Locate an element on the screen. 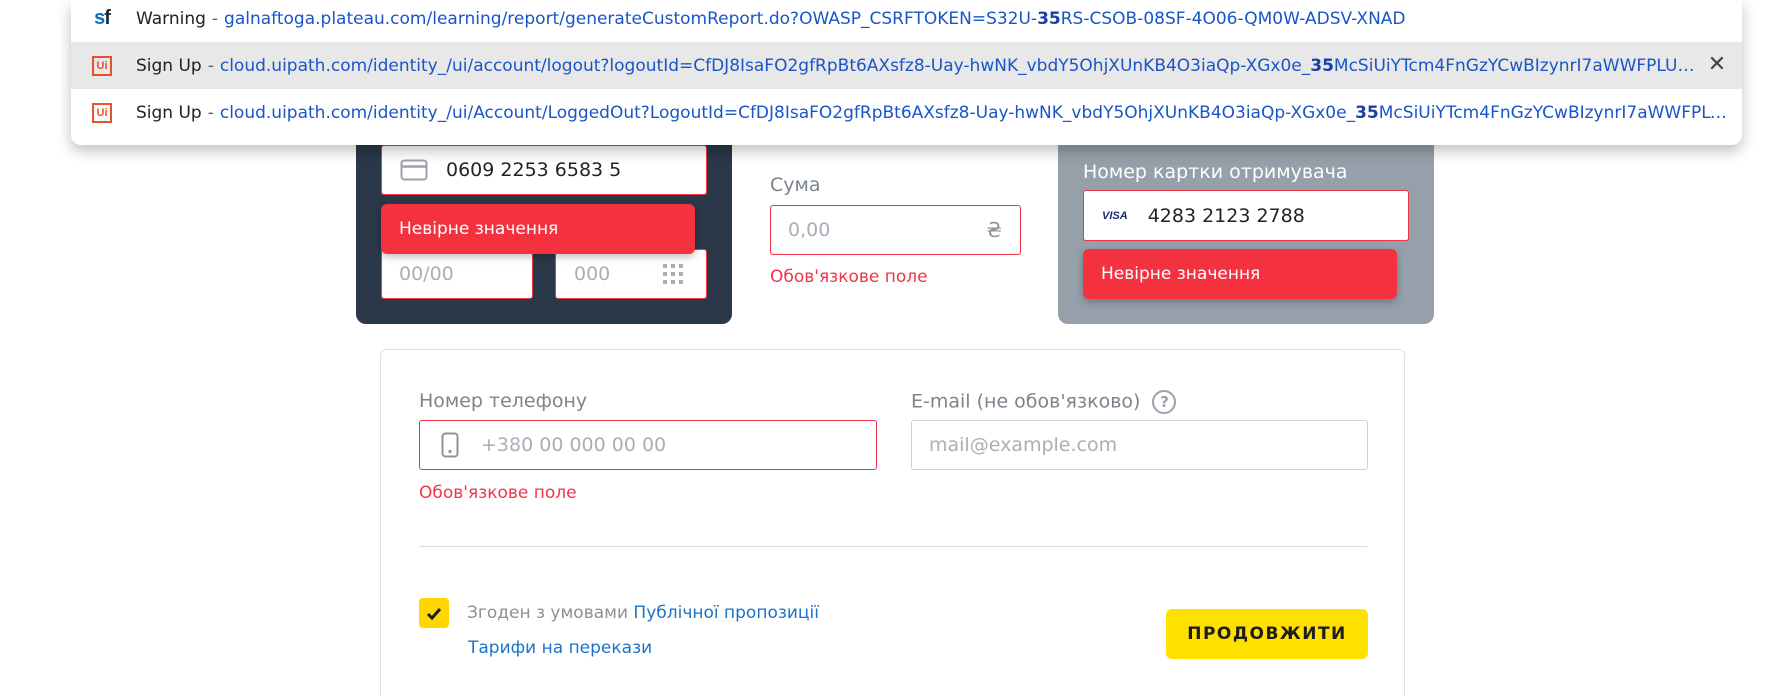 The height and width of the screenshot is (695, 1785). email-label: E-mail (не обов'язково) ? is located at coordinates (1044, 402).